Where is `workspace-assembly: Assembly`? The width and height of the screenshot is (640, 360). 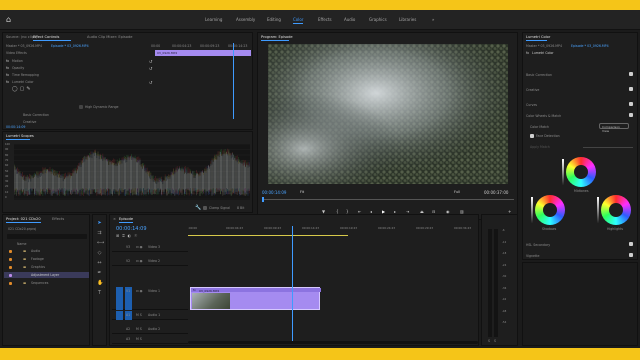
workspace-assembly: Assembly is located at coordinates (245, 19).